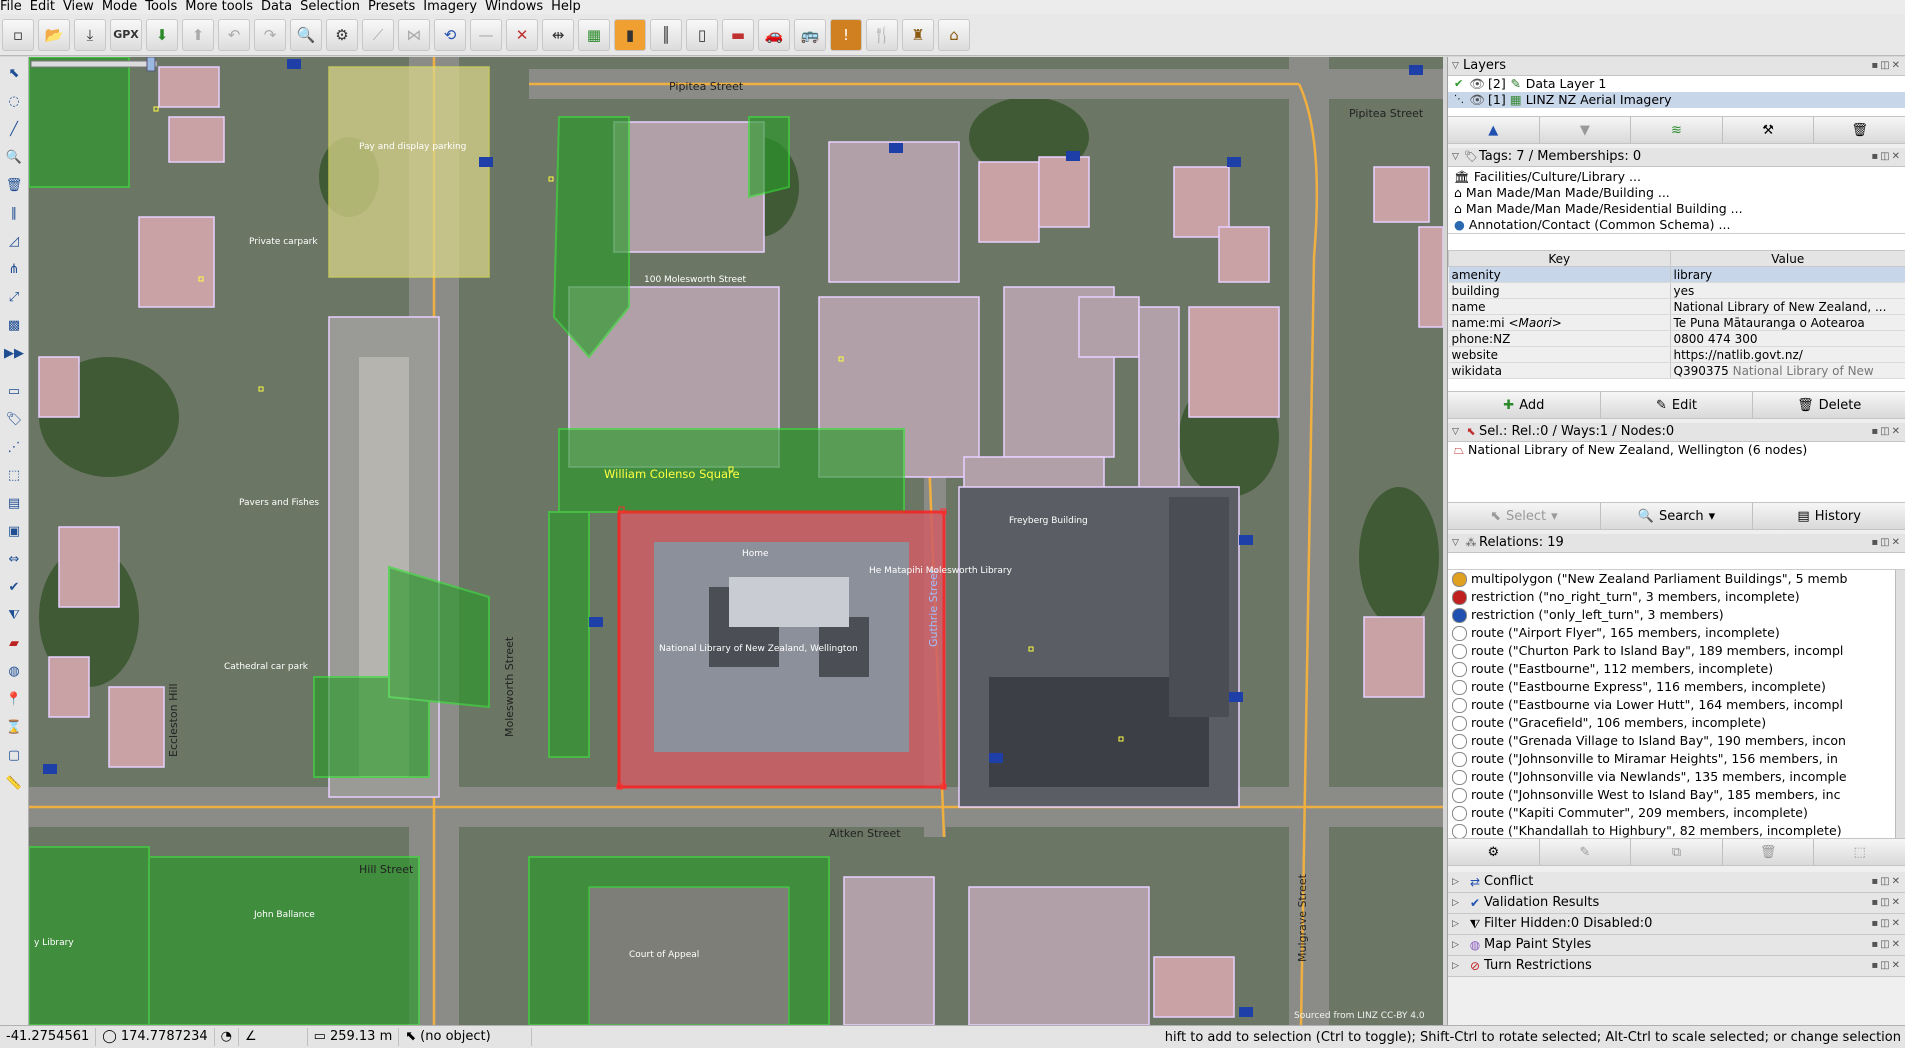  Describe the element at coordinates (1677, 852) in the screenshot. I see `relation-duplicate-icon: ⧉` at that location.